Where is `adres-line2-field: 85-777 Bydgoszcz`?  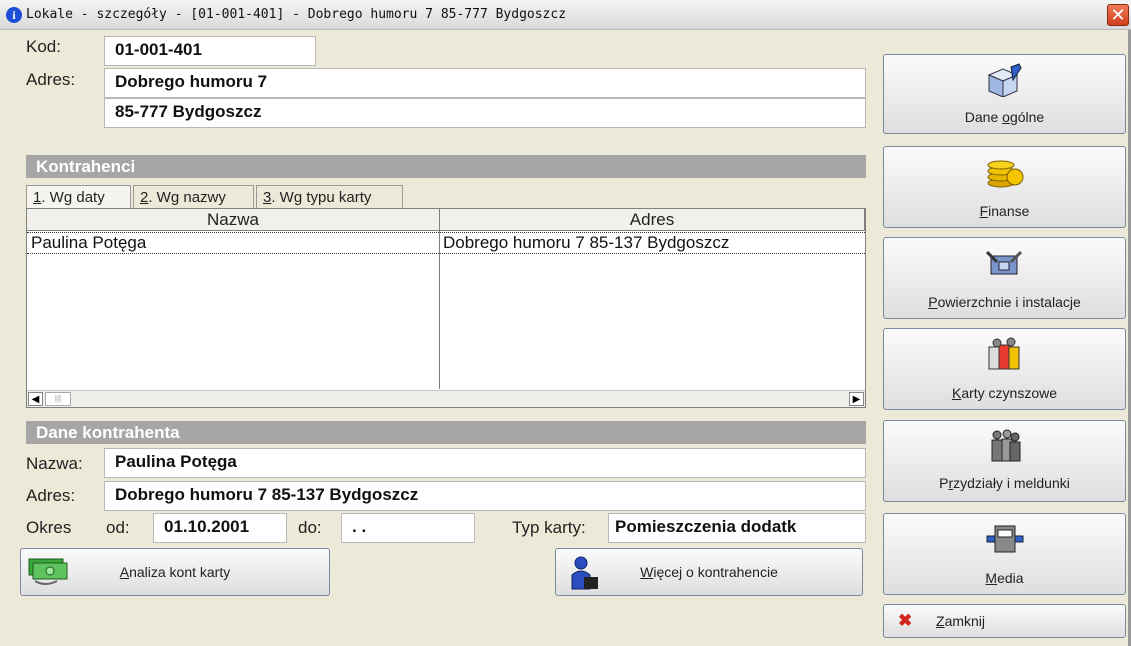 adres-line2-field: 85-777 Bydgoszcz is located at coordinates (485, 113).